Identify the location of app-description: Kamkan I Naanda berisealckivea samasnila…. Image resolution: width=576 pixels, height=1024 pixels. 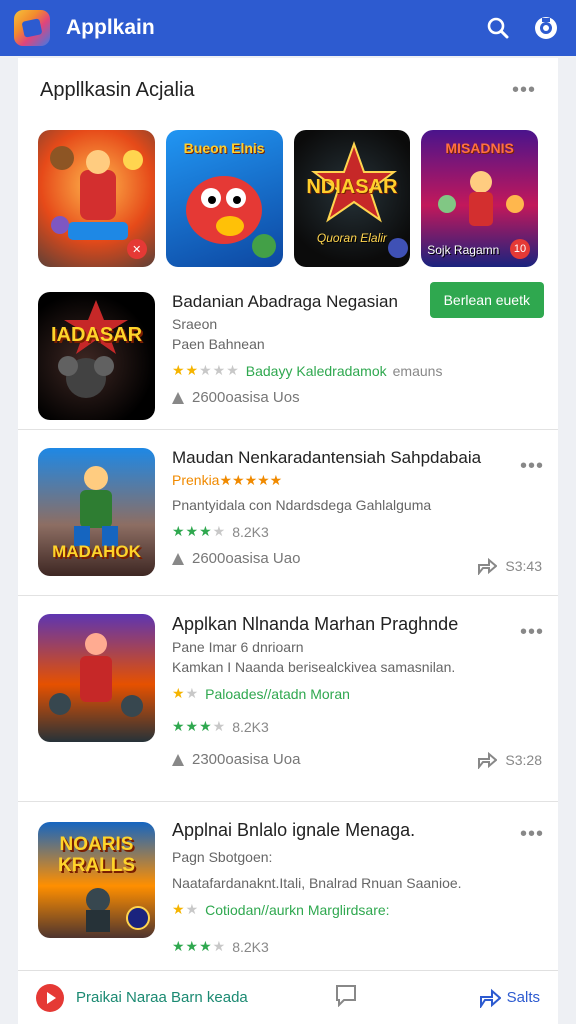
(314, 667).